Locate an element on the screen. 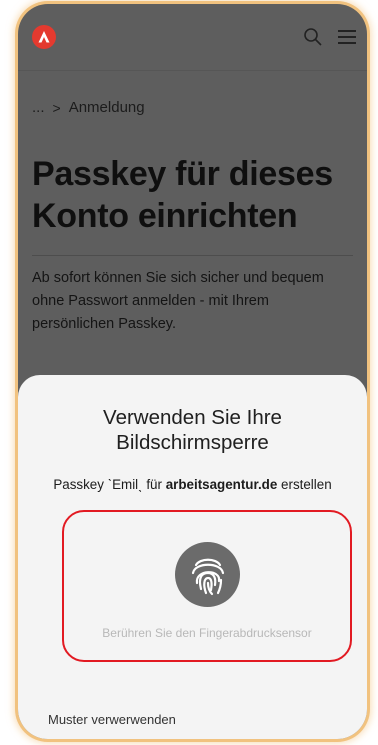  sheet-title: Verwenden Sie Ihre Bildschirmsperre is located at coordinates (192, 430).